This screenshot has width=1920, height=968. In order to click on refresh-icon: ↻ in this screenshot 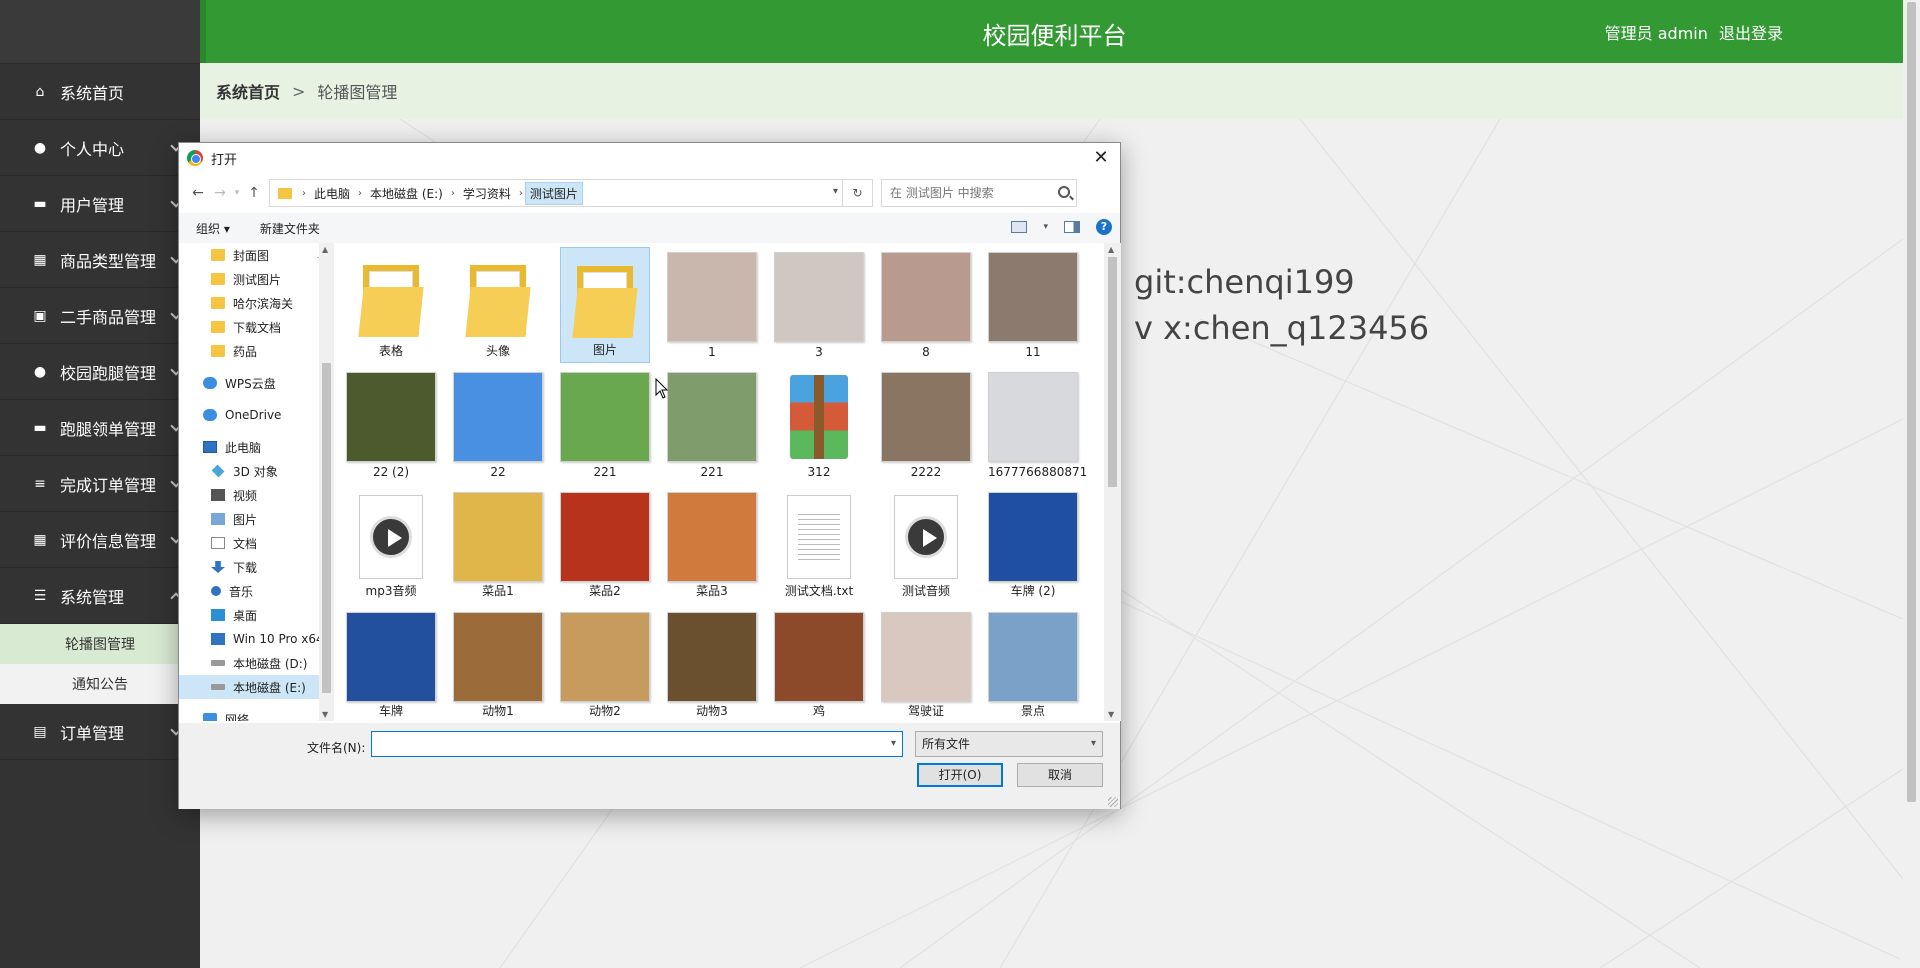, I will do `click(857, 193)`.